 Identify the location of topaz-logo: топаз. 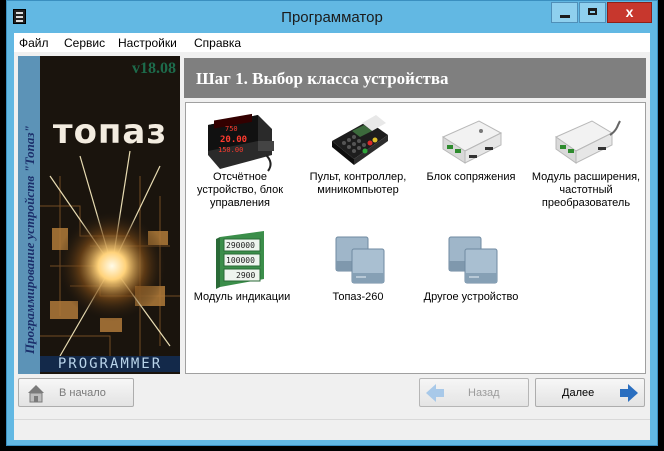
(110, 132).